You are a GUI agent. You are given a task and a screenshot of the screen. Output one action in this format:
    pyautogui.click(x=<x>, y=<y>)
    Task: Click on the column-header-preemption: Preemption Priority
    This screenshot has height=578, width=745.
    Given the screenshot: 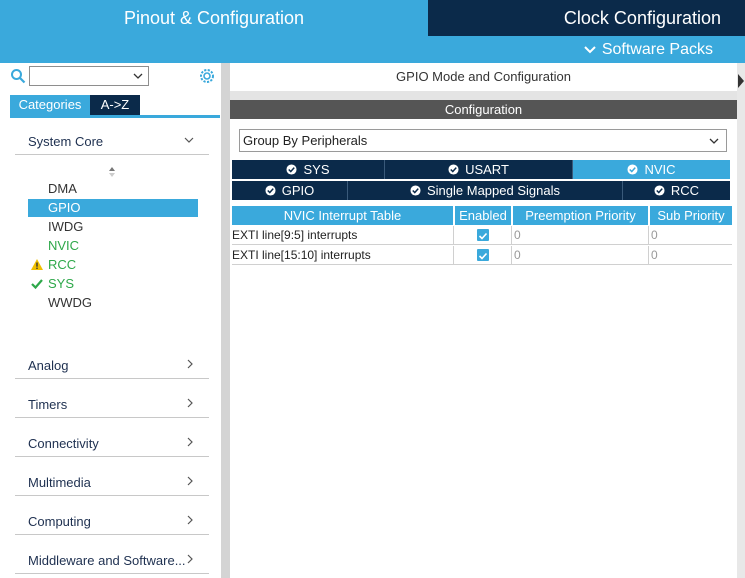 What is the action you would take?
    pyautogui.click(x=580, y=215)
    